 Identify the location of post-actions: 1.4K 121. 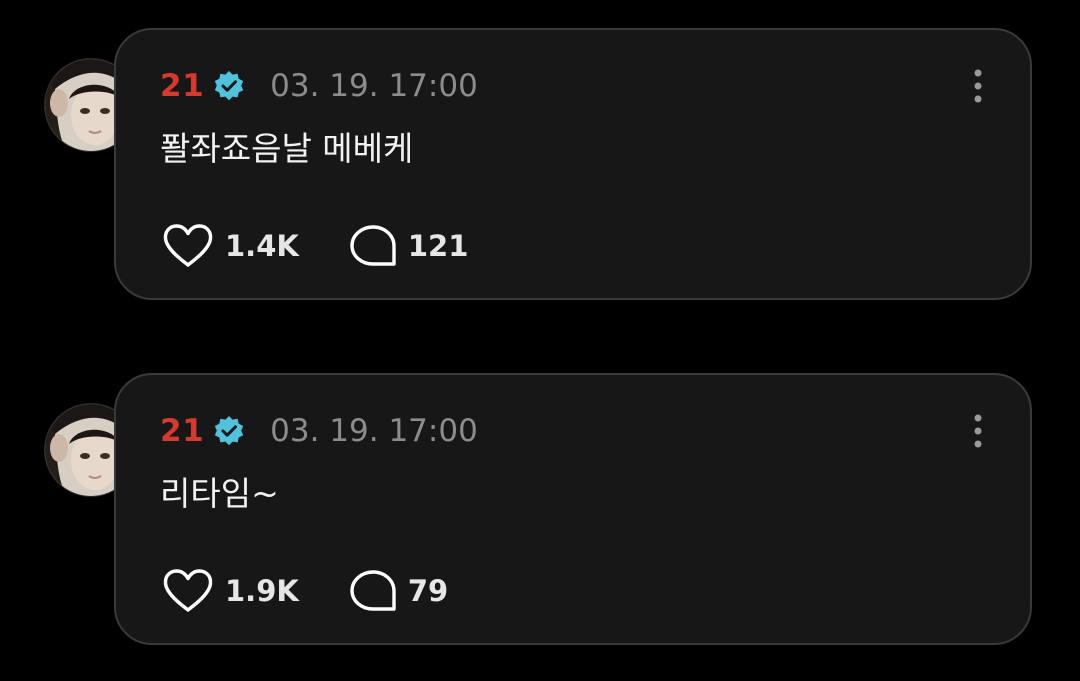
(340, 246).